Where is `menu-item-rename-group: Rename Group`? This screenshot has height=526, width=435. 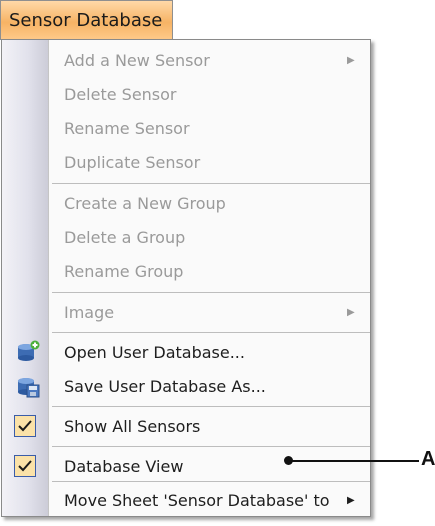 menu-item-rename-group: Rename Group is located at coordinates (186, 271).